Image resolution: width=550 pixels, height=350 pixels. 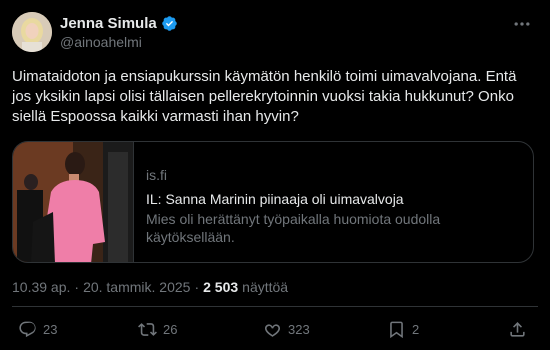 I want to click on bookmark-button: 2, so click(x=403, y=329).